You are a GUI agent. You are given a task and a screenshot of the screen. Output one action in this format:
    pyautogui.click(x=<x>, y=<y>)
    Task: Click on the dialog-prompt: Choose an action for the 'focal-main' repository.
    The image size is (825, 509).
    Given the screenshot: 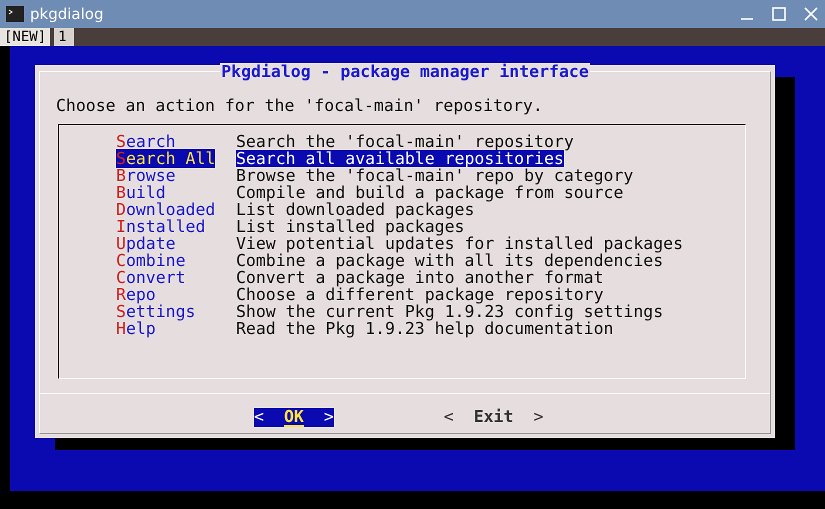 What is the action you would take?
    pyautogui.click(x=300, y=105)
    